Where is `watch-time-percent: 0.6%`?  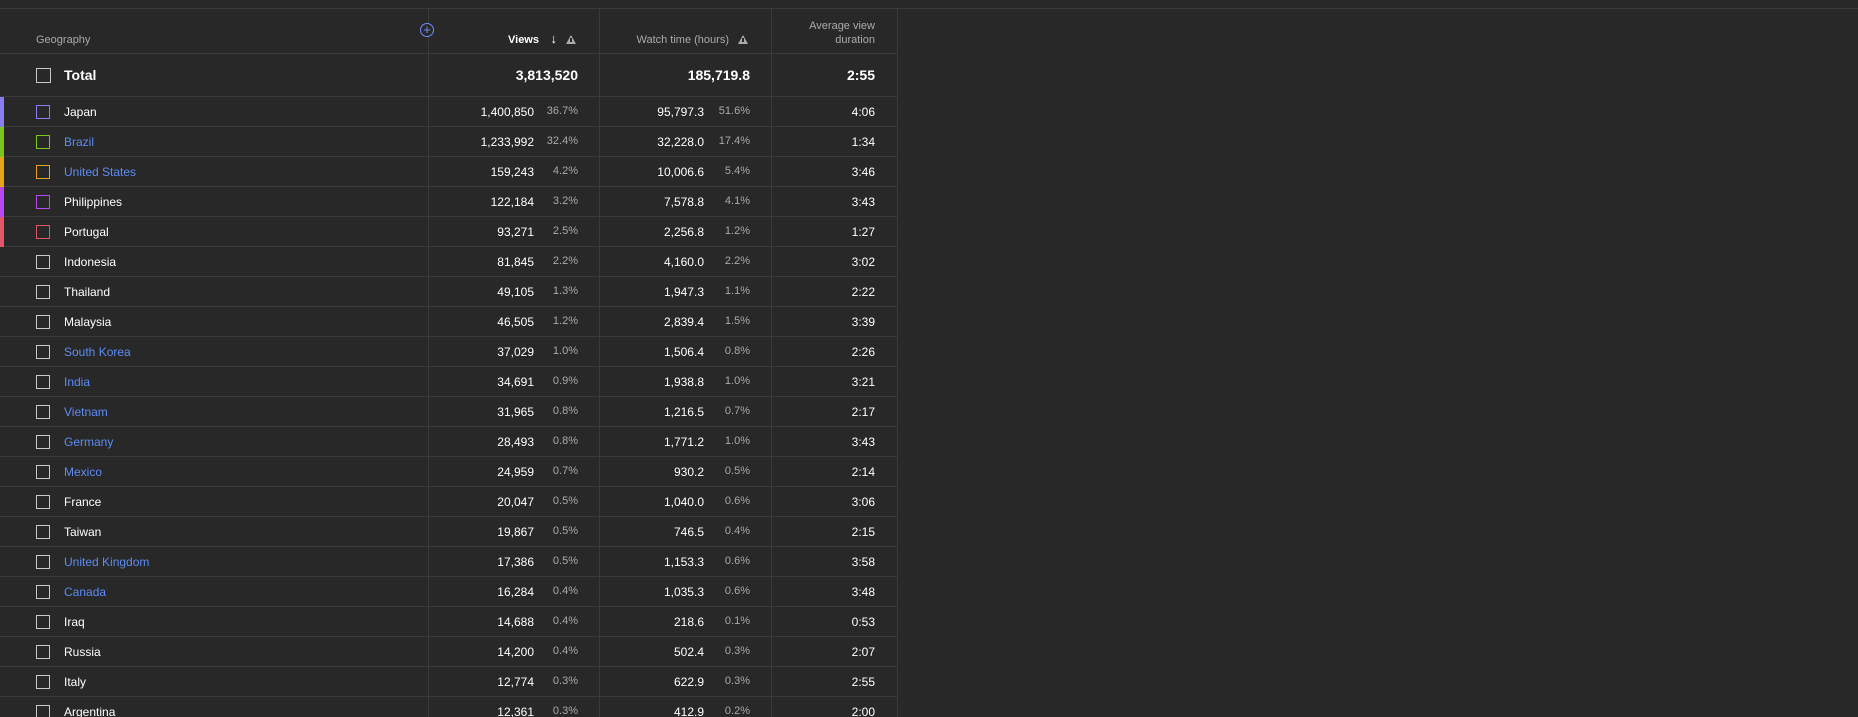 watch-time-percent: 0.6% is located at coordinates (737, 561).